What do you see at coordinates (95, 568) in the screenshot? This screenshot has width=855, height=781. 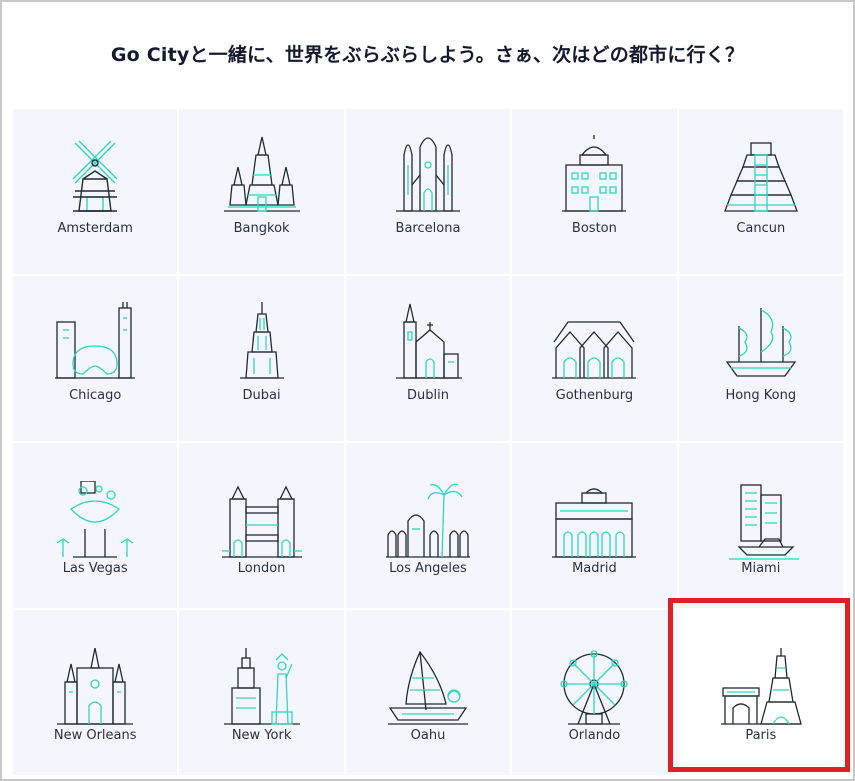 I see `city-label: Las Vegas` at bounding box center [95, 568].